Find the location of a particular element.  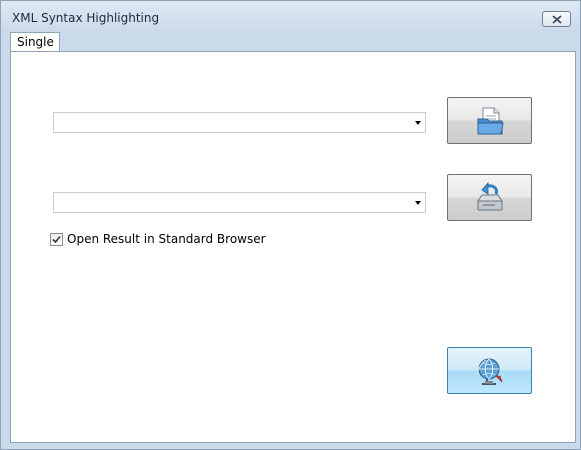

open-file-button is located at coordinates (489, 120).